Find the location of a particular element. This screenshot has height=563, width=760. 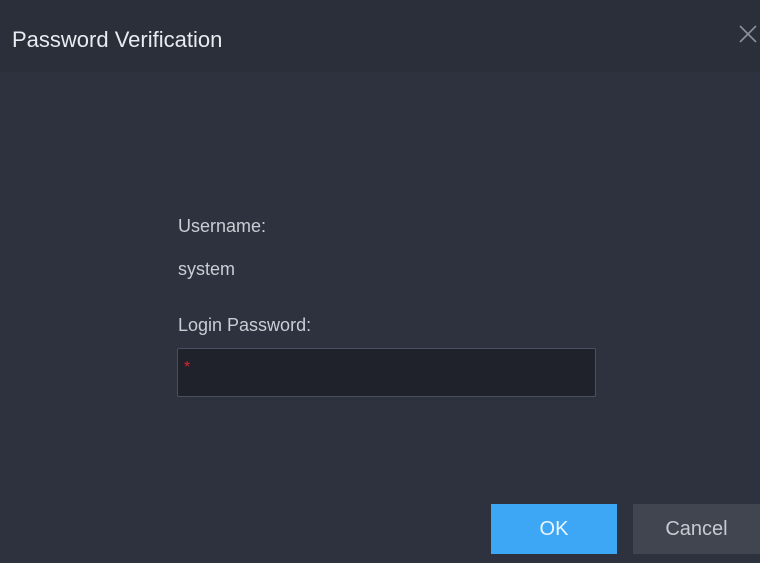

login-password-label: Login Password: is located at coordinates (245, 325).